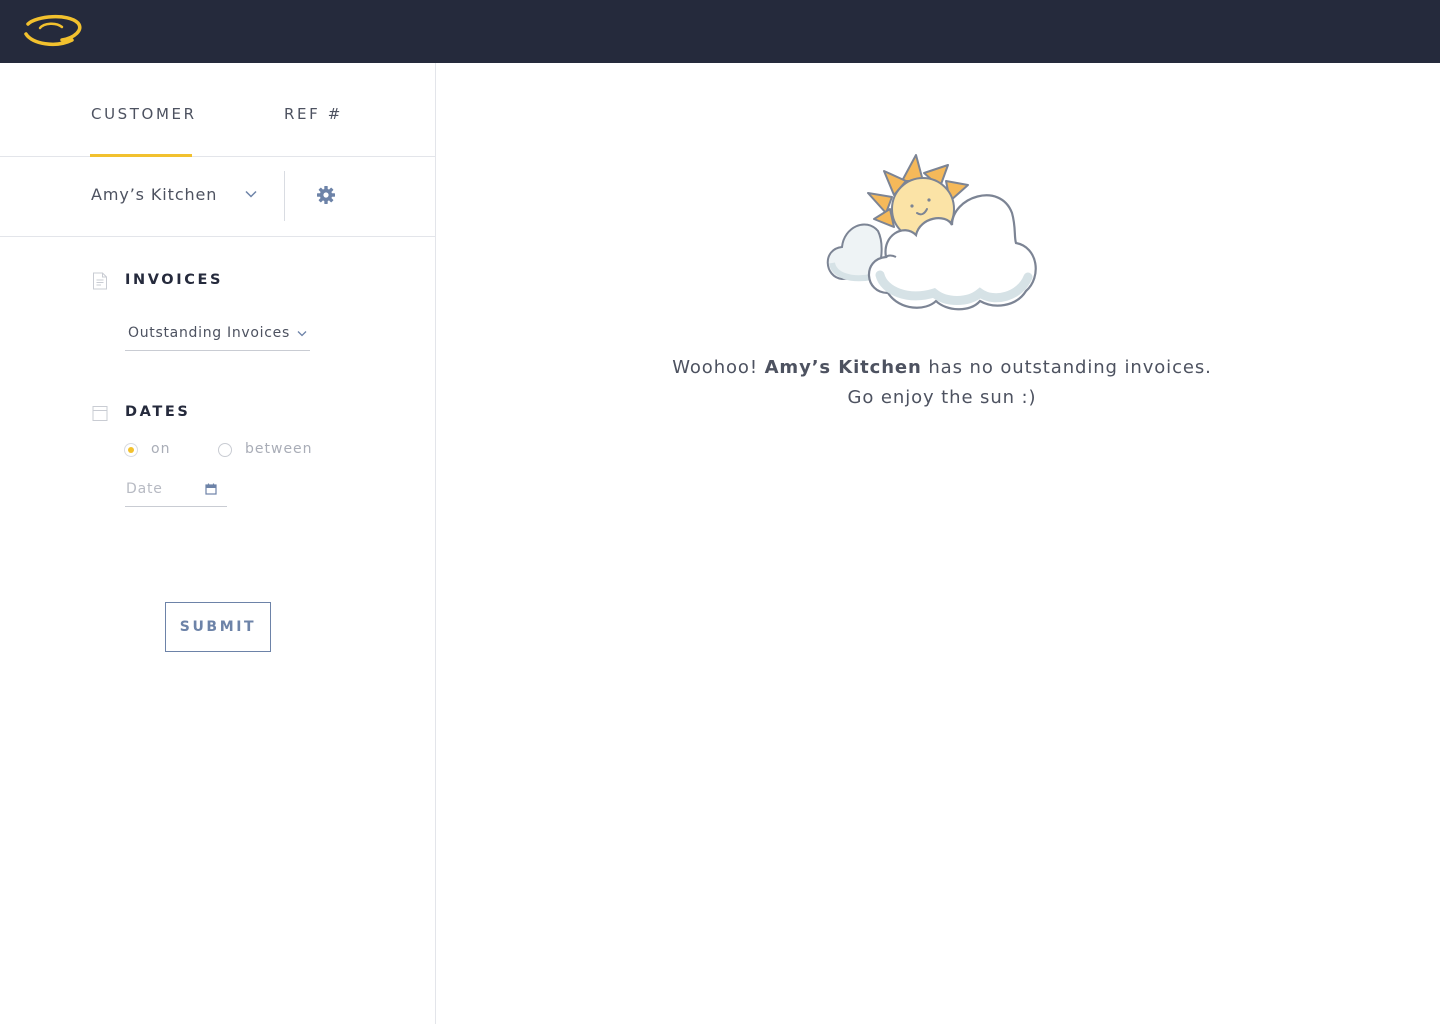  What do you see at coordinates (284, 196) in the screenshot?
I see `divider` at bounding box center [284, 196].